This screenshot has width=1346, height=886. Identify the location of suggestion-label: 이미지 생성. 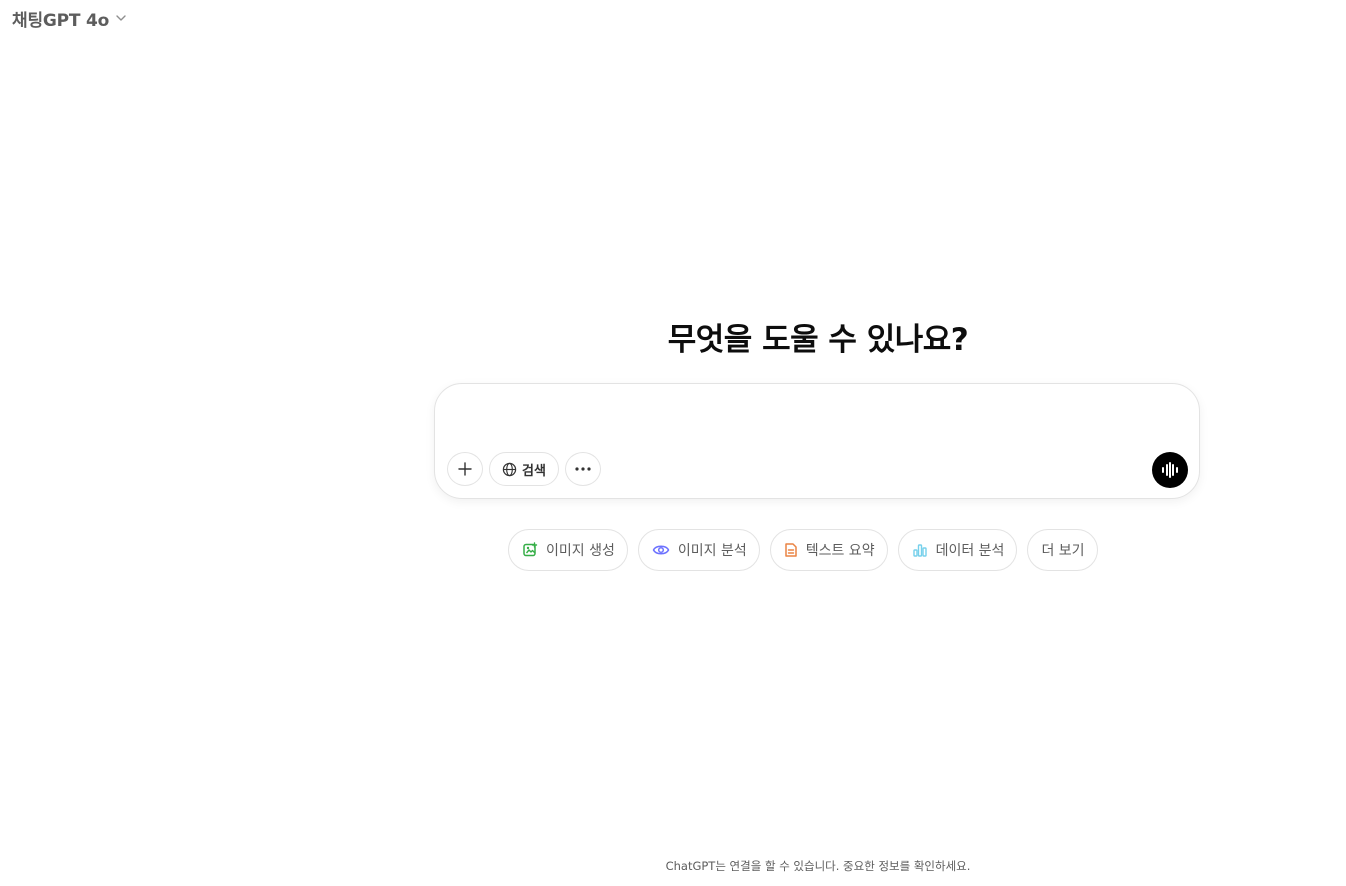
(580, 551).